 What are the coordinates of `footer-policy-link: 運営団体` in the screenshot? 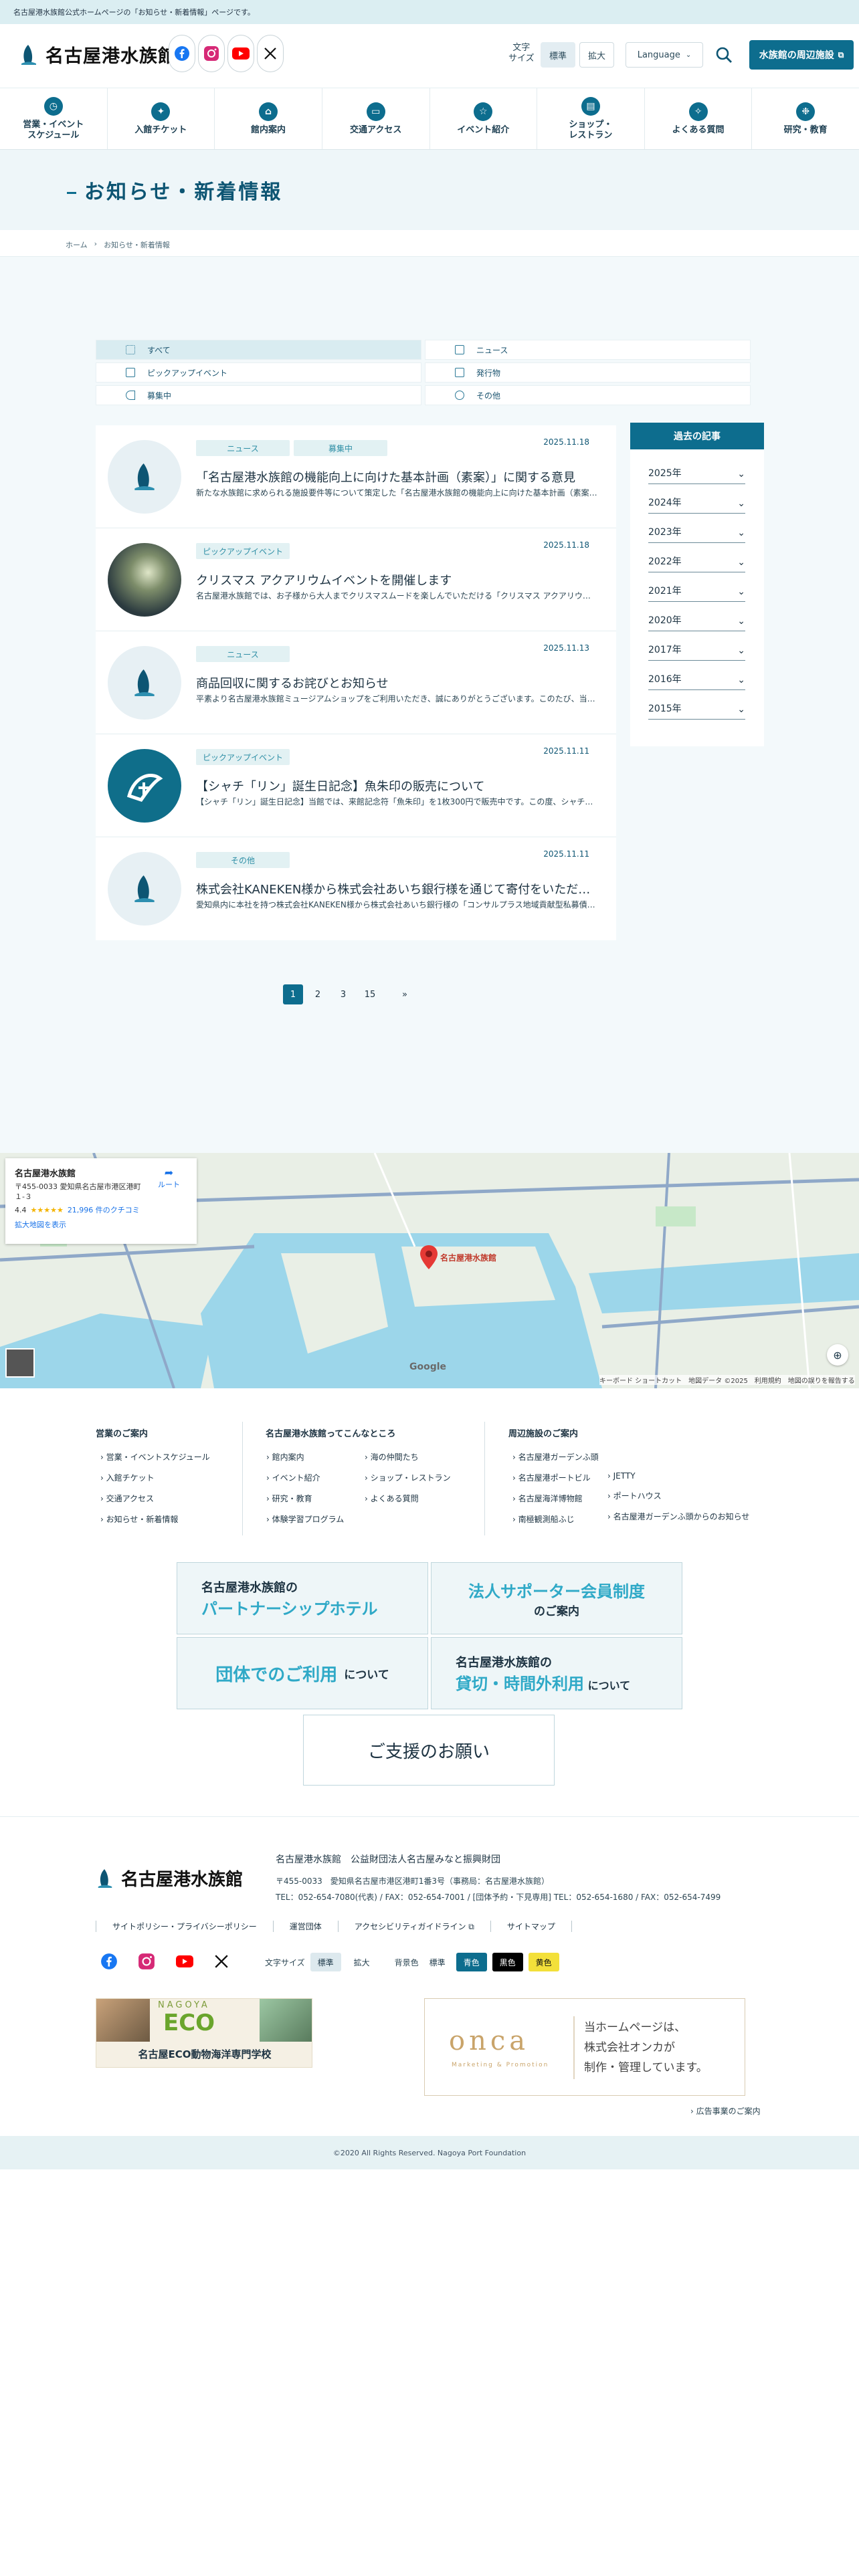 It's located at (305, 1927).